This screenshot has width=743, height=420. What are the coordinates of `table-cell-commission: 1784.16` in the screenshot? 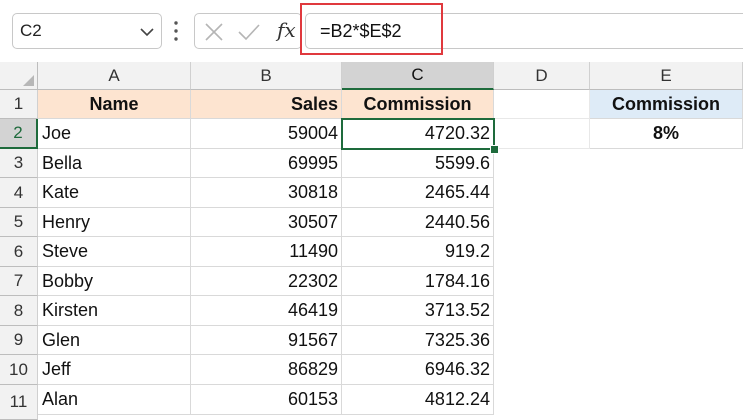 It's located at (418, 281).